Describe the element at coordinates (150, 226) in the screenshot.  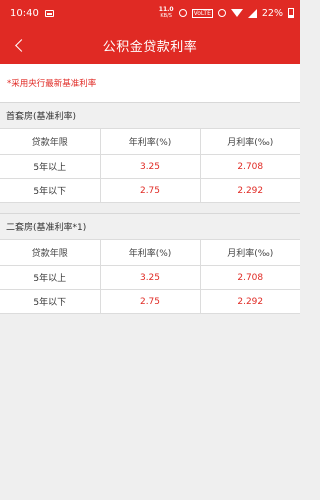
I see `section-title-second-home: 二套房(基准利率*1)` at that location.